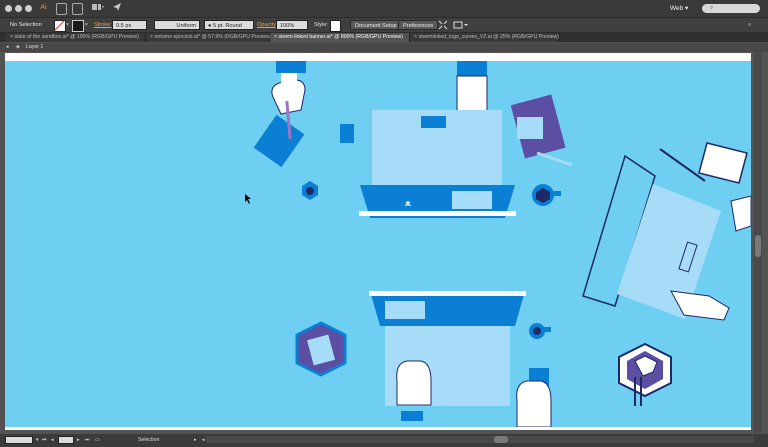 The width and height of the screenshot is (768, 447). I want to click on coffee-cup-top, so click(310, 190).